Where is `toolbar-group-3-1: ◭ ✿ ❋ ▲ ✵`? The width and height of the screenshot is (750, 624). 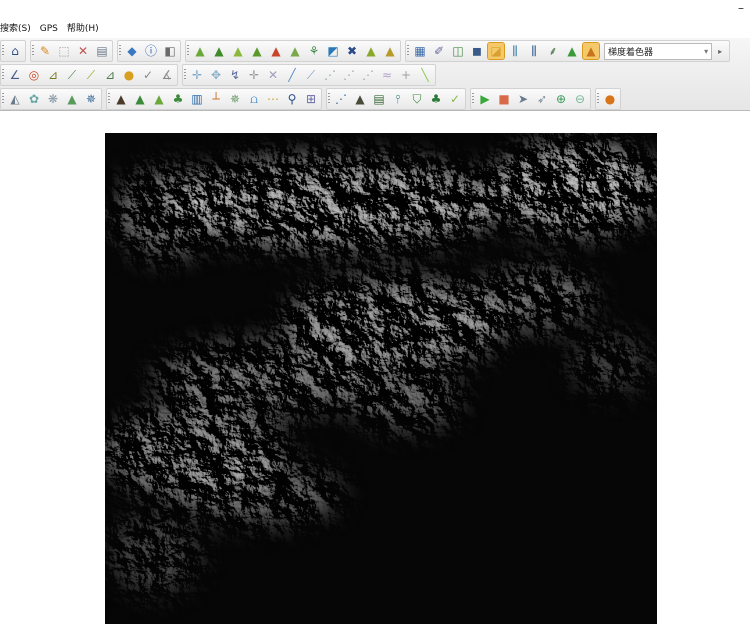 toolbar-group-3-1: ◭ ✿ ❋ ▲ ✵ is located at coordinates (51, 99).